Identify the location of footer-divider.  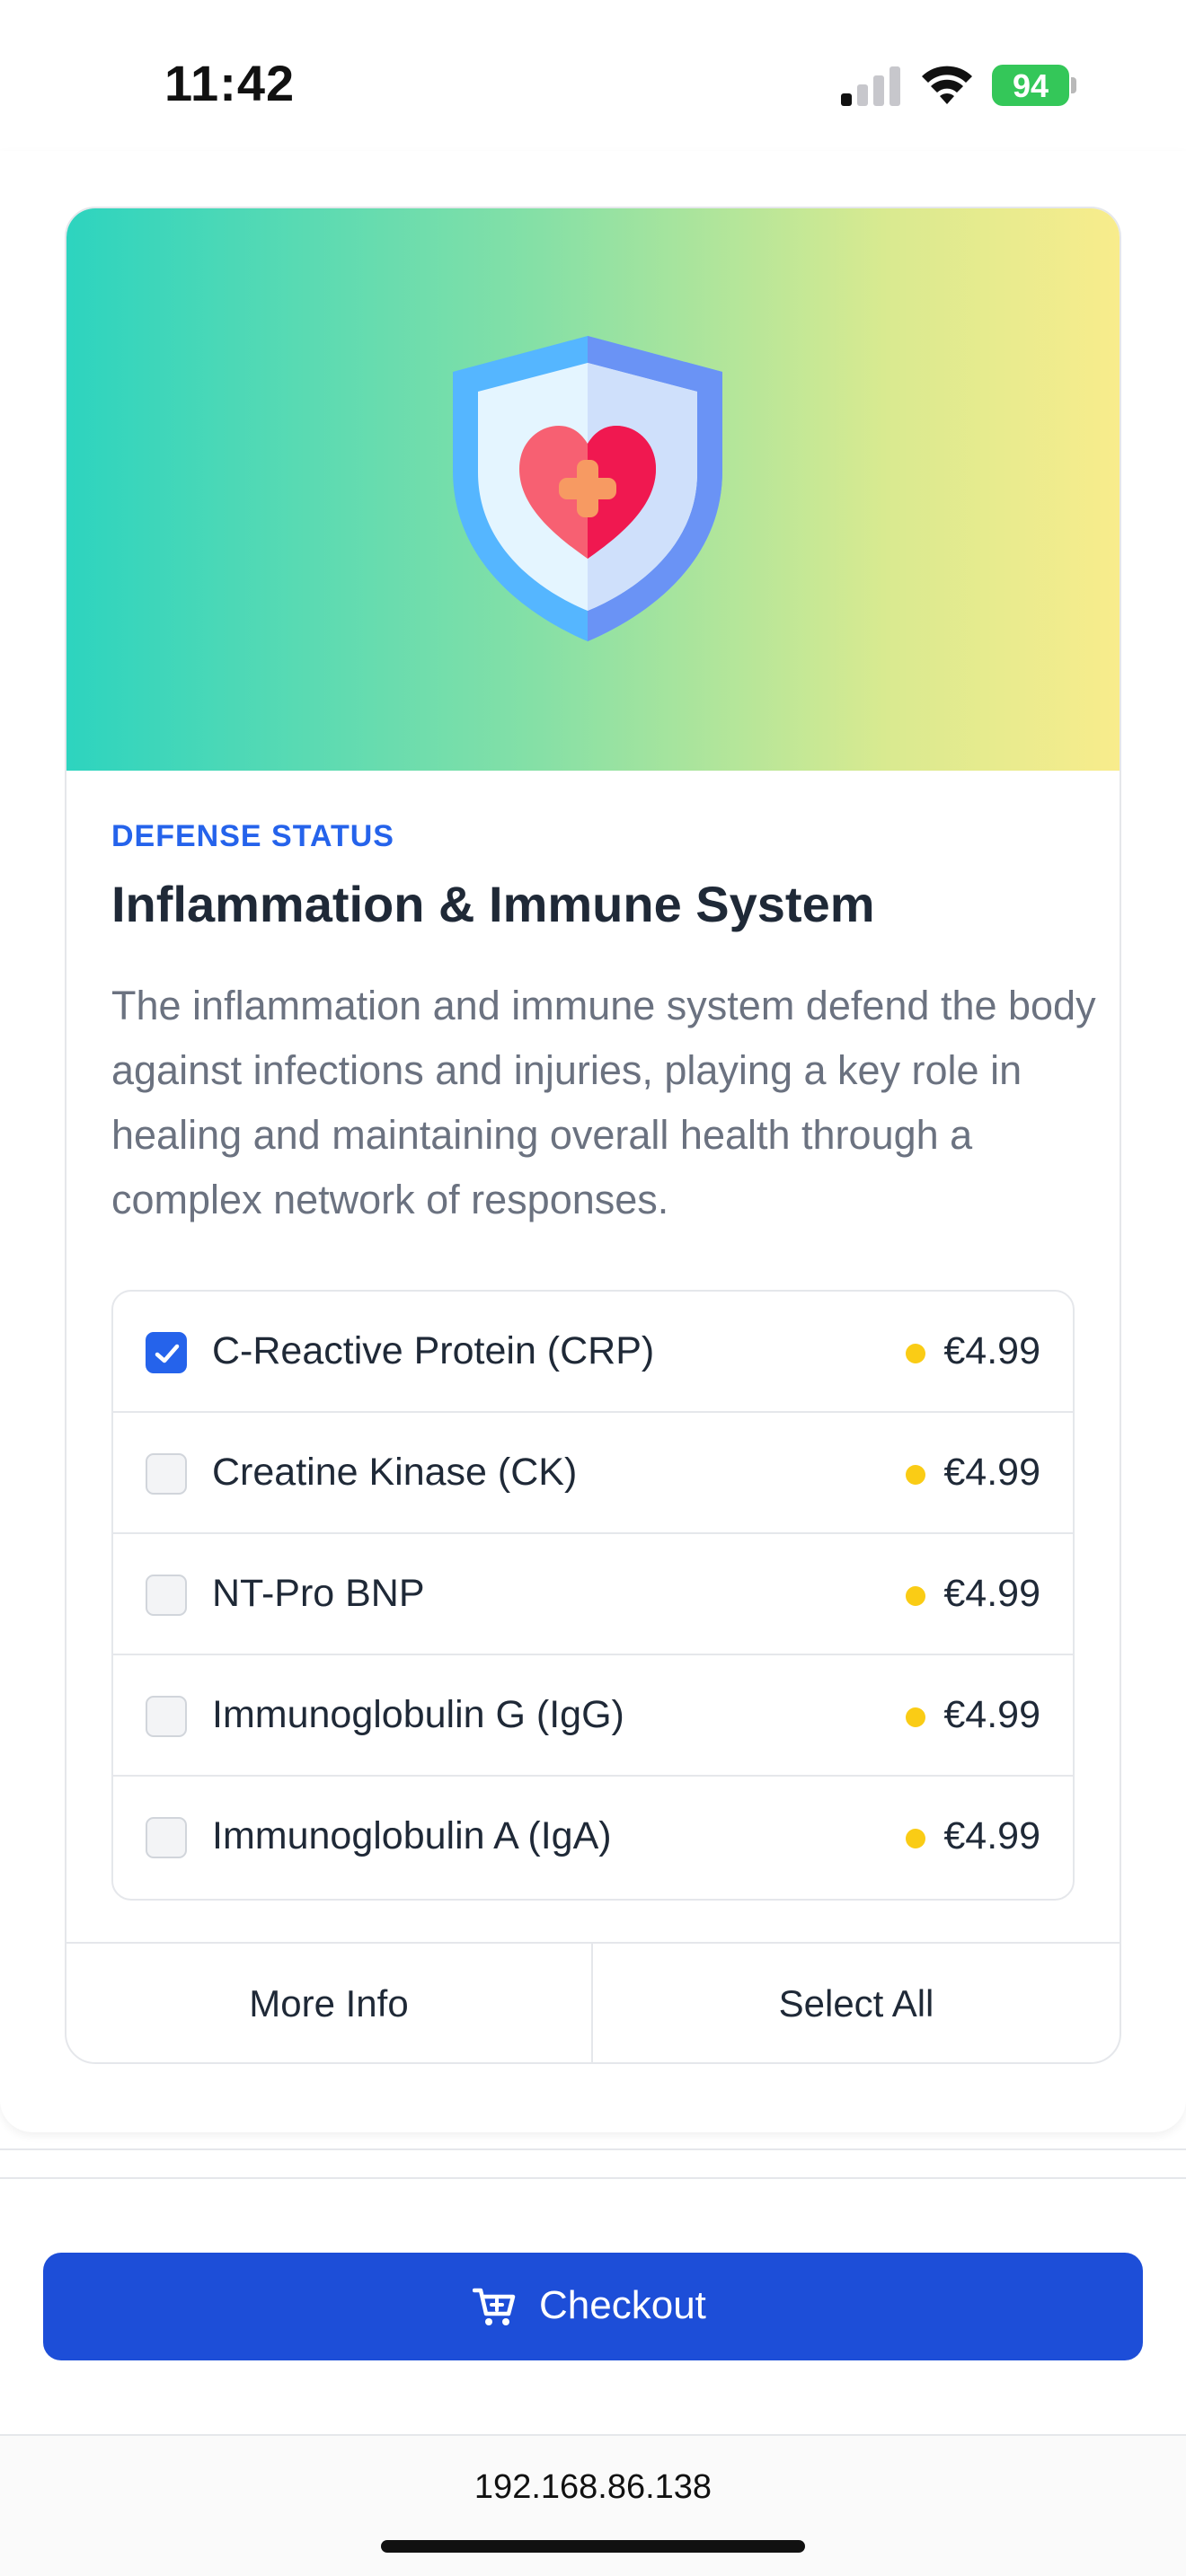
(593, 2178).